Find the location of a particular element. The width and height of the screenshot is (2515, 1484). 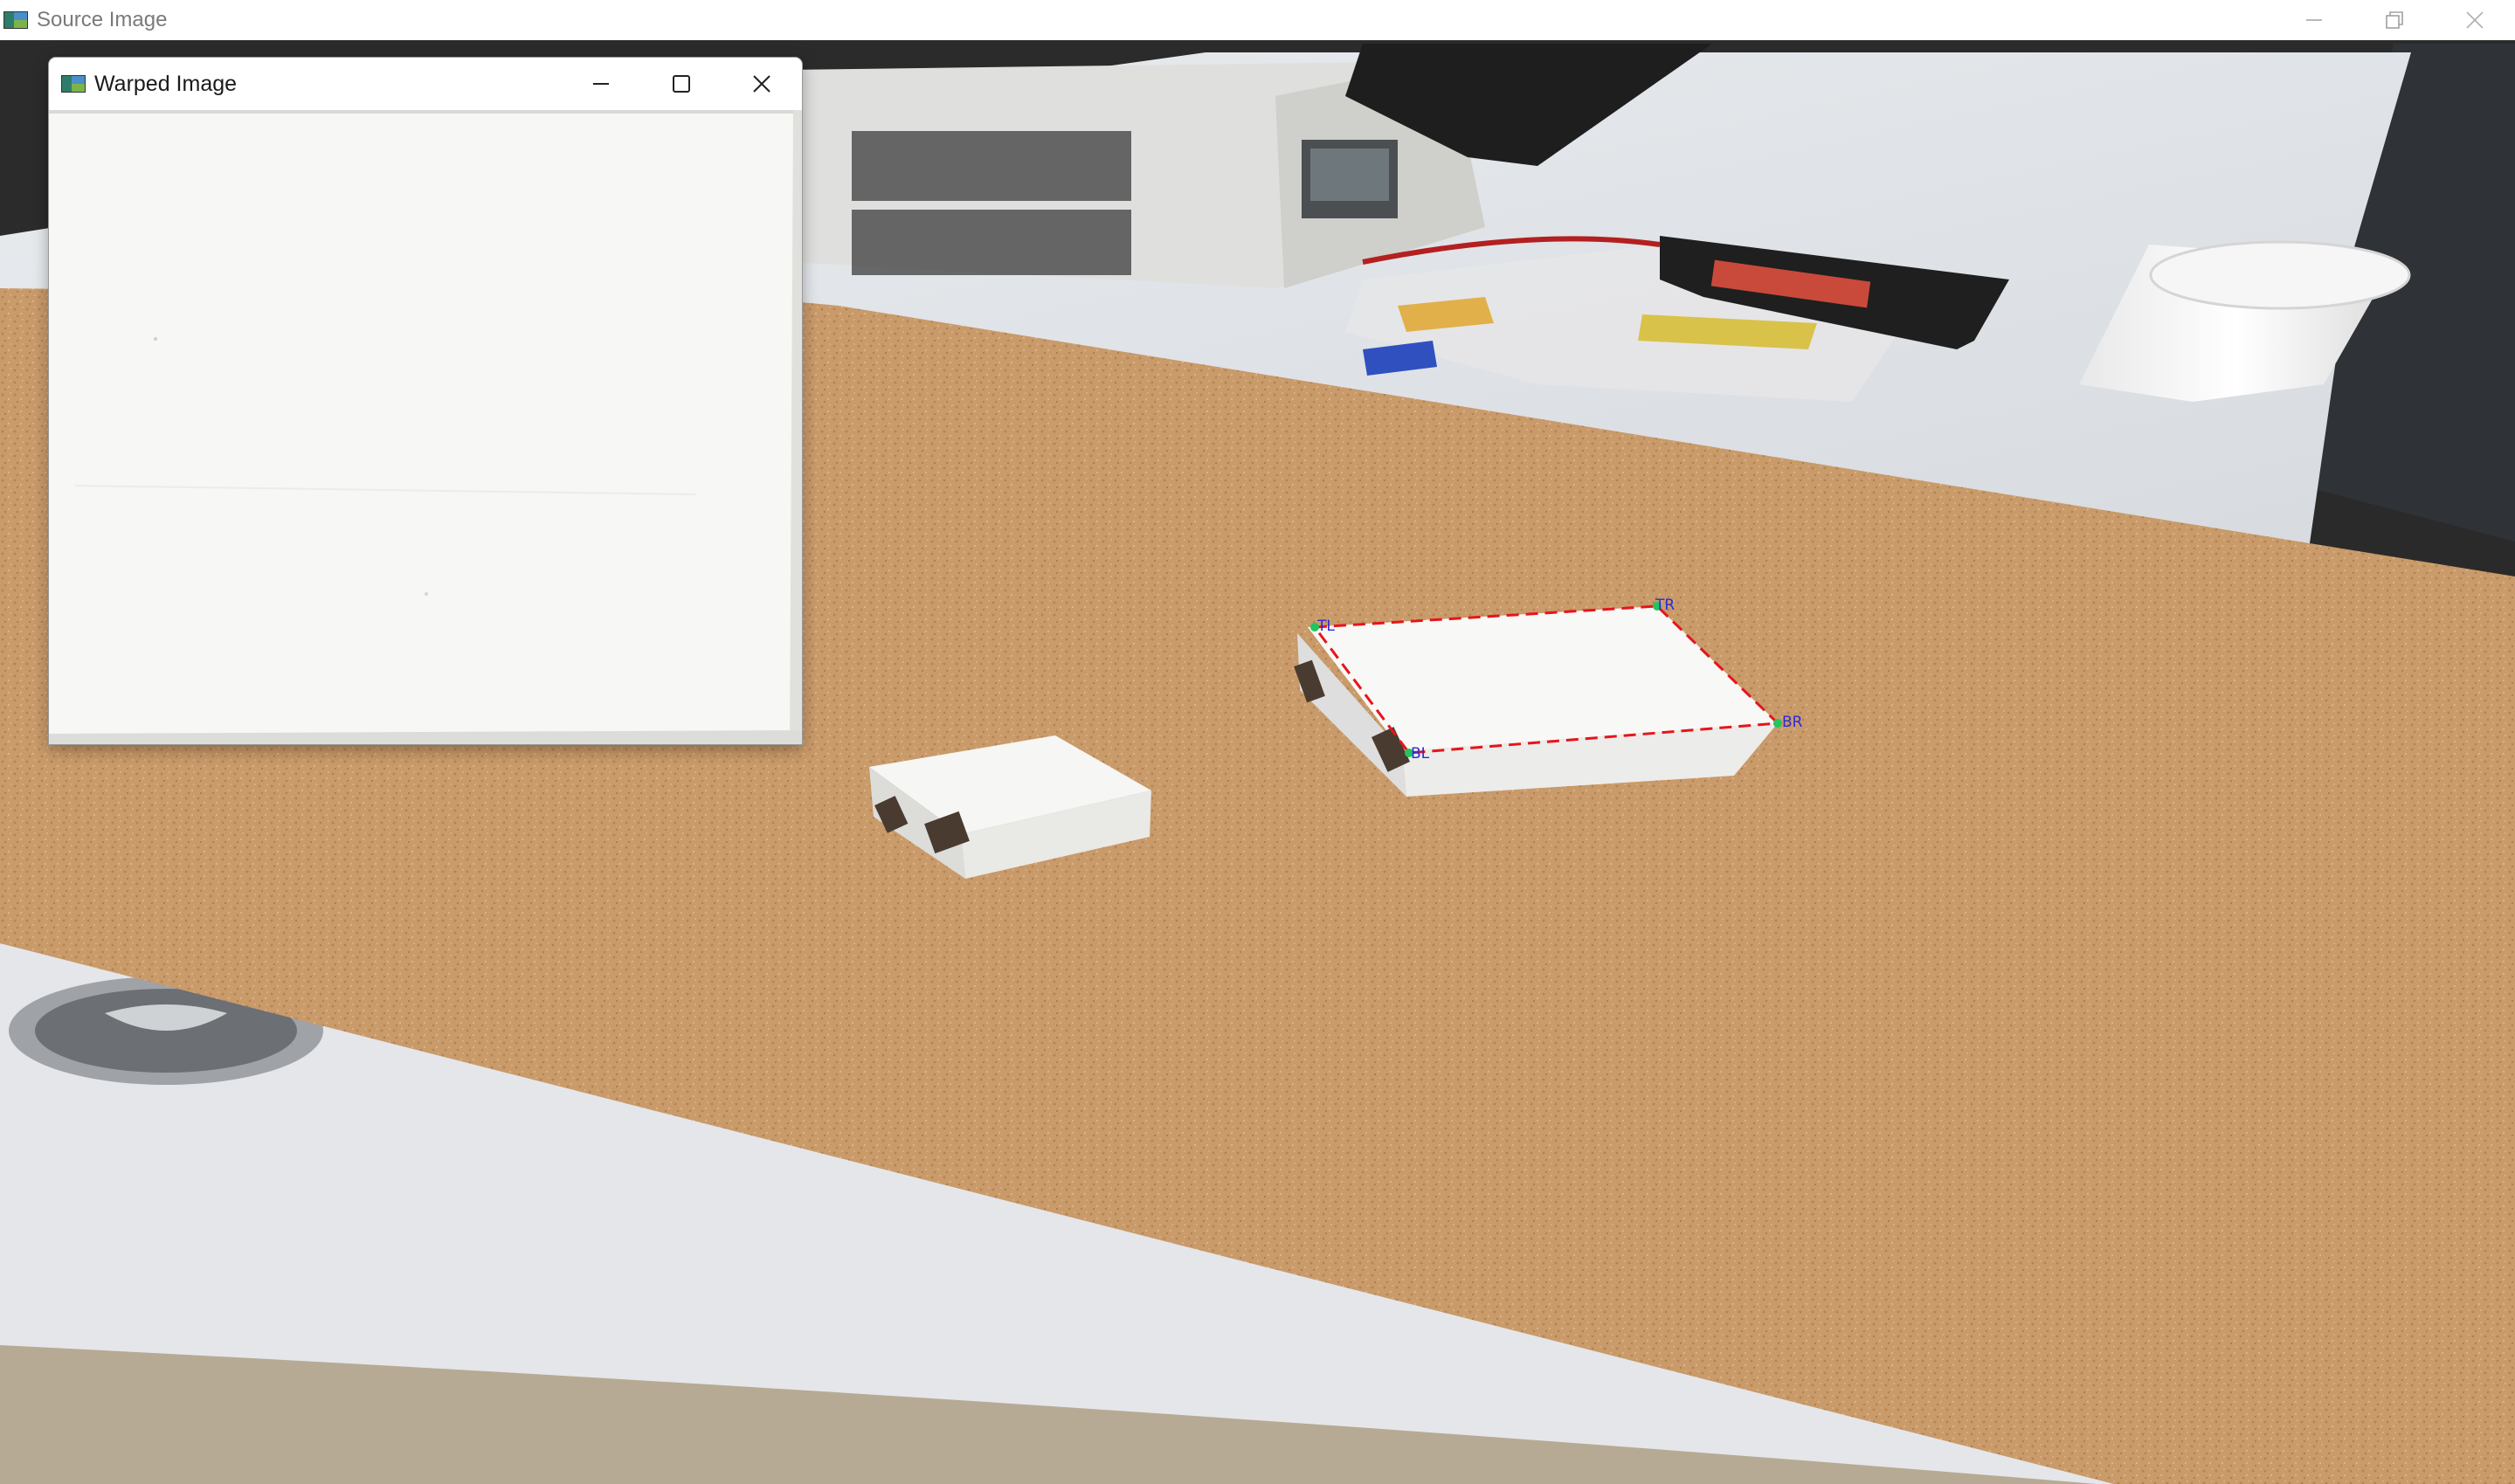

warped-minimize-button is located at coordinates (601, 84).